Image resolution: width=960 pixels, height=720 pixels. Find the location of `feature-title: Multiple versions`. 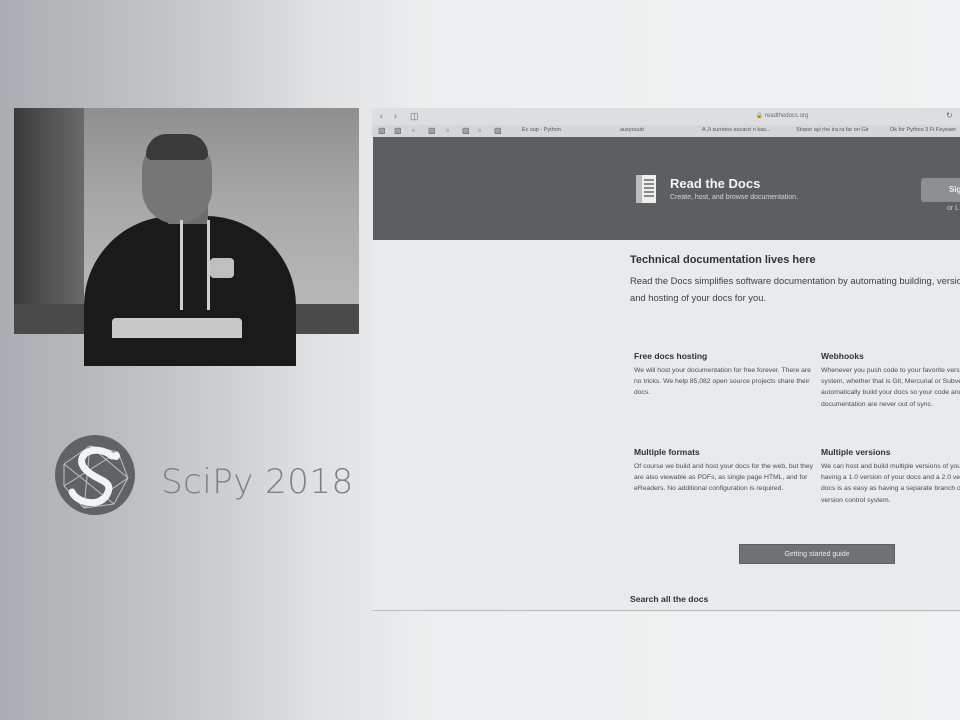

feature-title: Multiple versions is located at coordinates (856, 452).